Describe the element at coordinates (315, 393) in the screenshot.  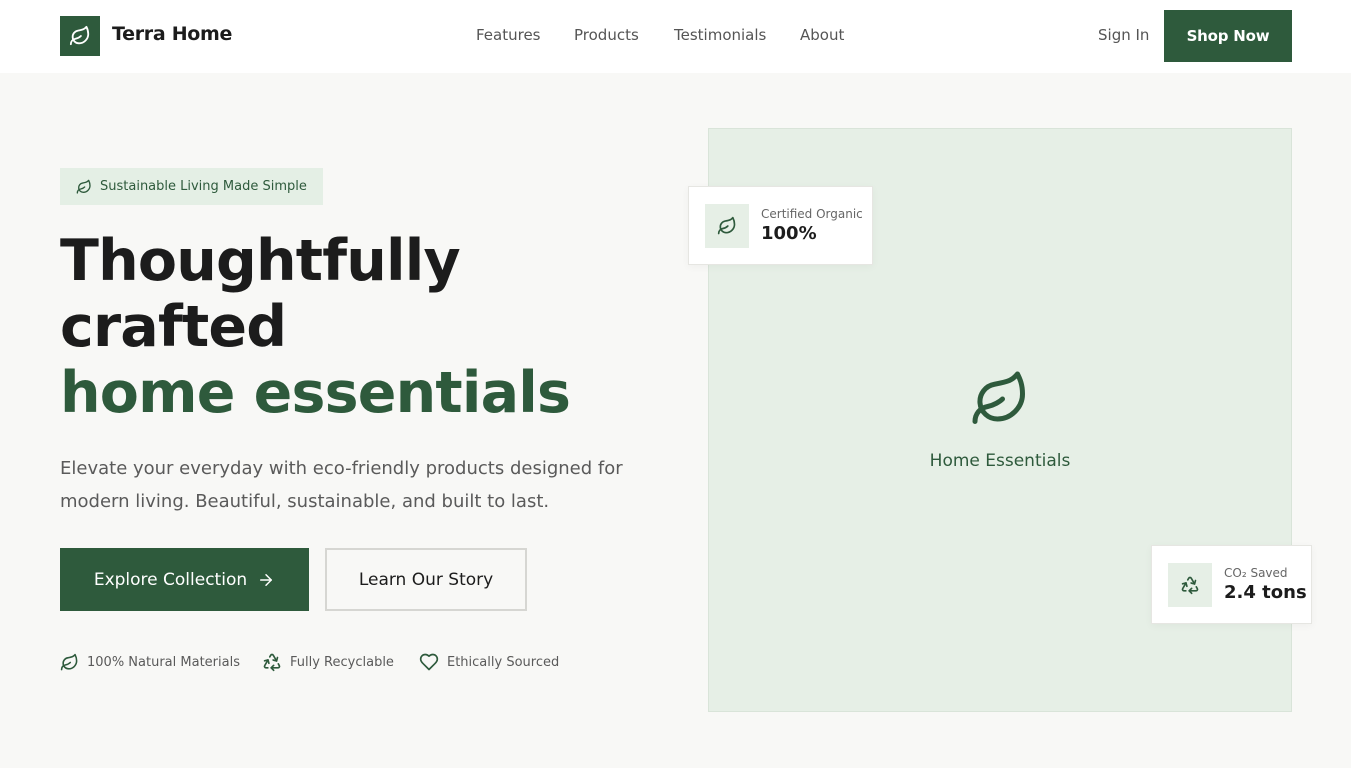
I see `headline-line-3: home essentials` at that location.